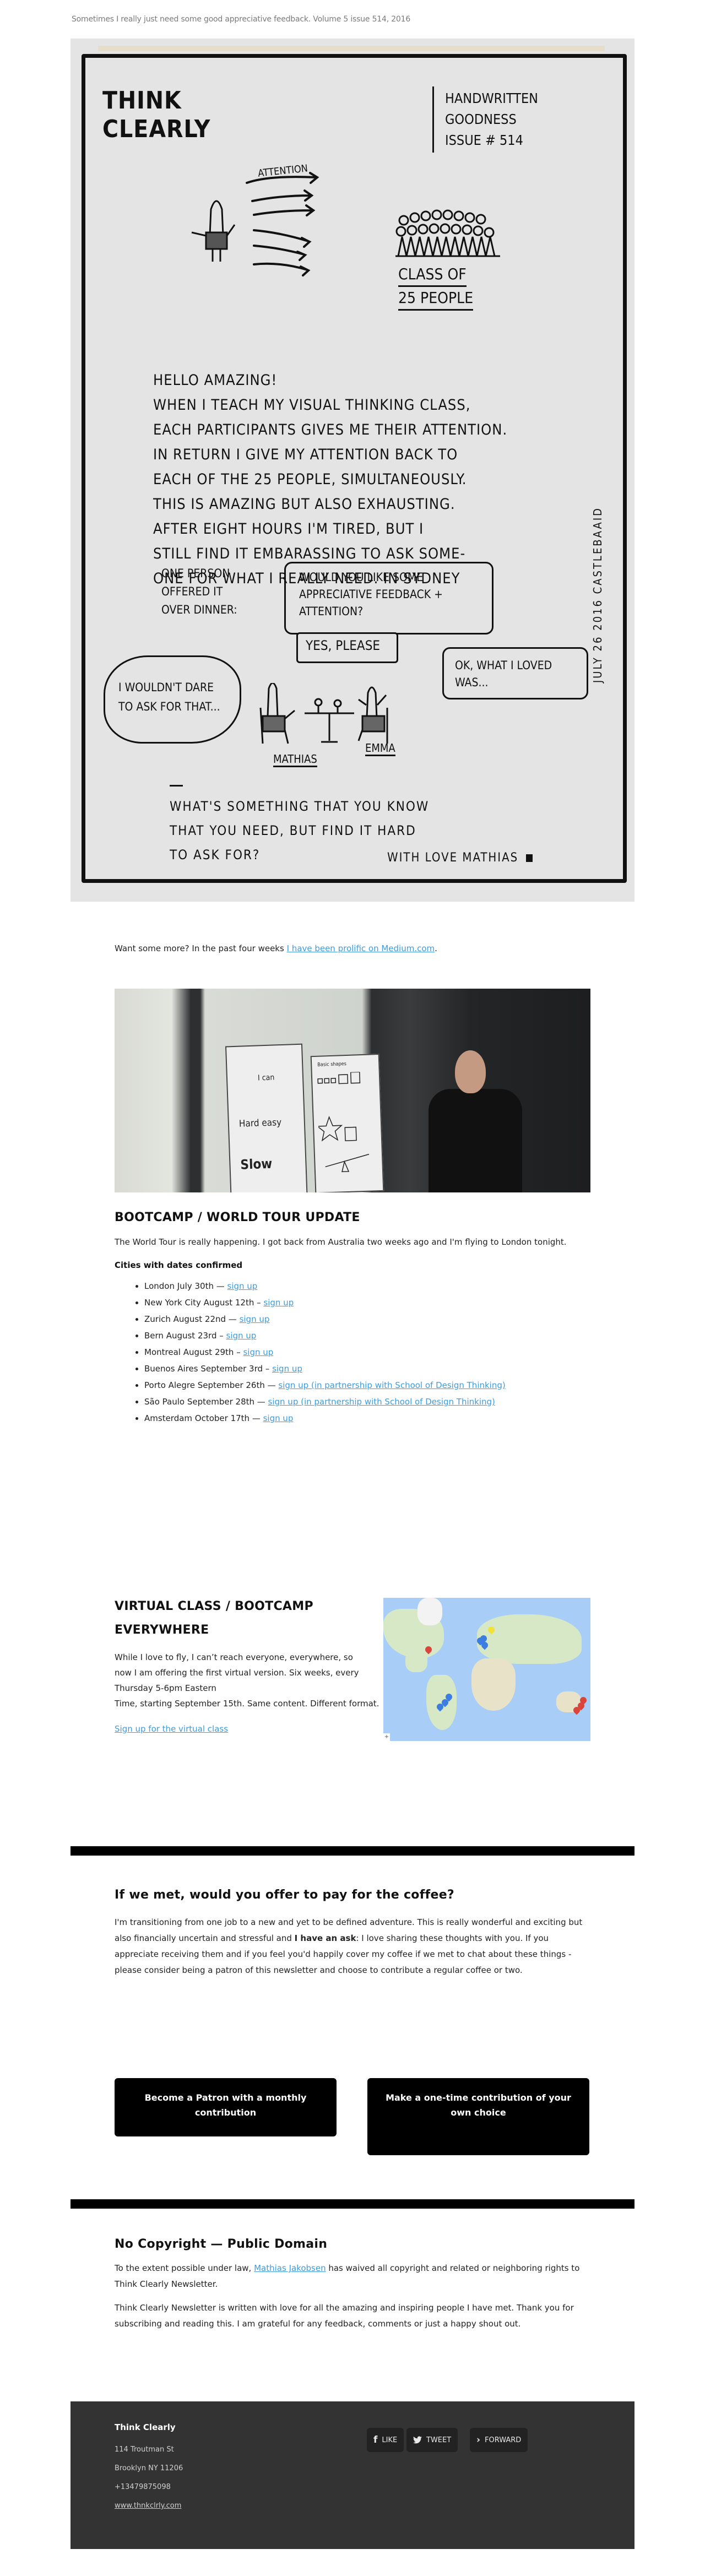 The image size is (705, 2576). I want to click on bootcamp-title: BOOTCAMP / WORLD TOUR UPDATE, so click(237, 1217).